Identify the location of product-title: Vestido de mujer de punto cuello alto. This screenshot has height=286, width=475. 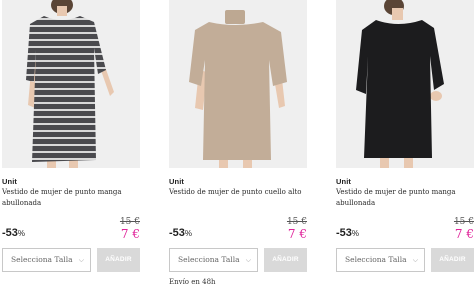
(238, 192).